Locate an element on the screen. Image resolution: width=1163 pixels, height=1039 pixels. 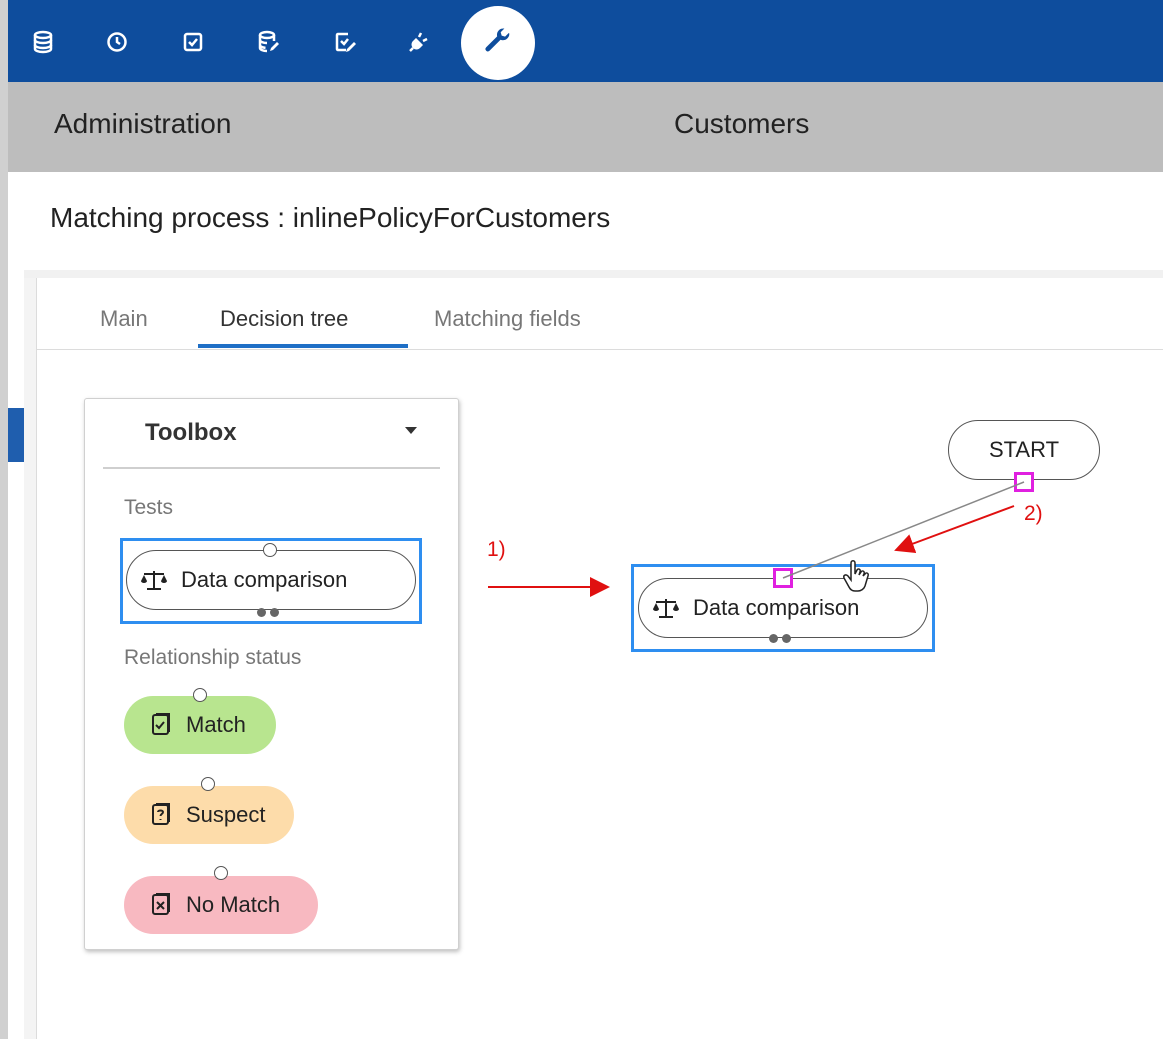
start-output-port is located at coordinates (1024, 482).